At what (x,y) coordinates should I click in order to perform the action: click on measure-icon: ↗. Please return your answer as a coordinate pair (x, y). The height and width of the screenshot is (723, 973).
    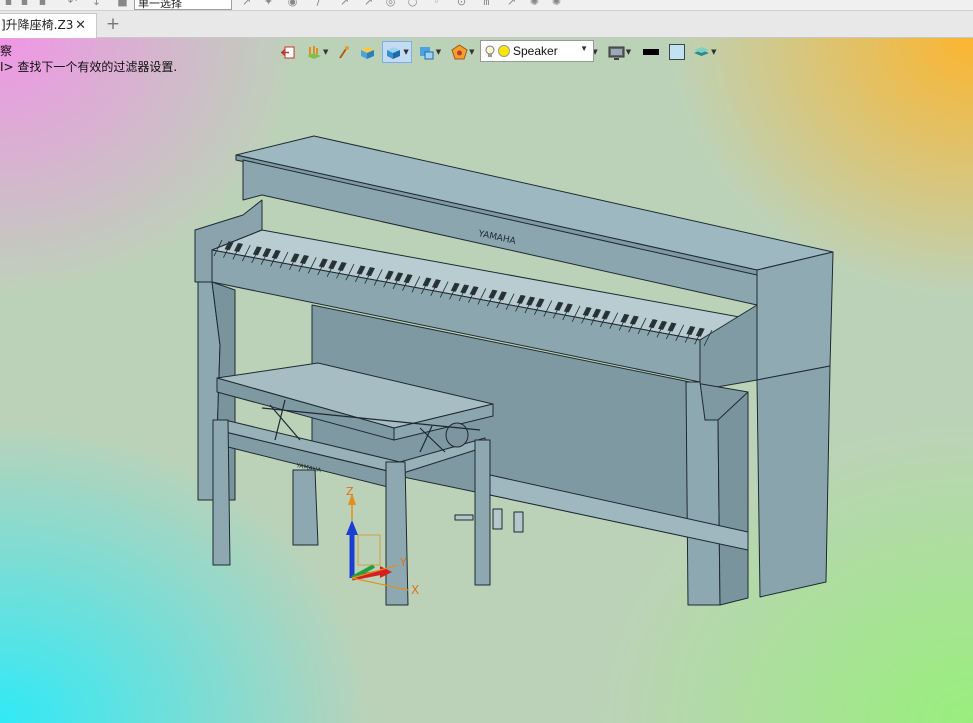
    Looking at the image, I should click on (368, 4).